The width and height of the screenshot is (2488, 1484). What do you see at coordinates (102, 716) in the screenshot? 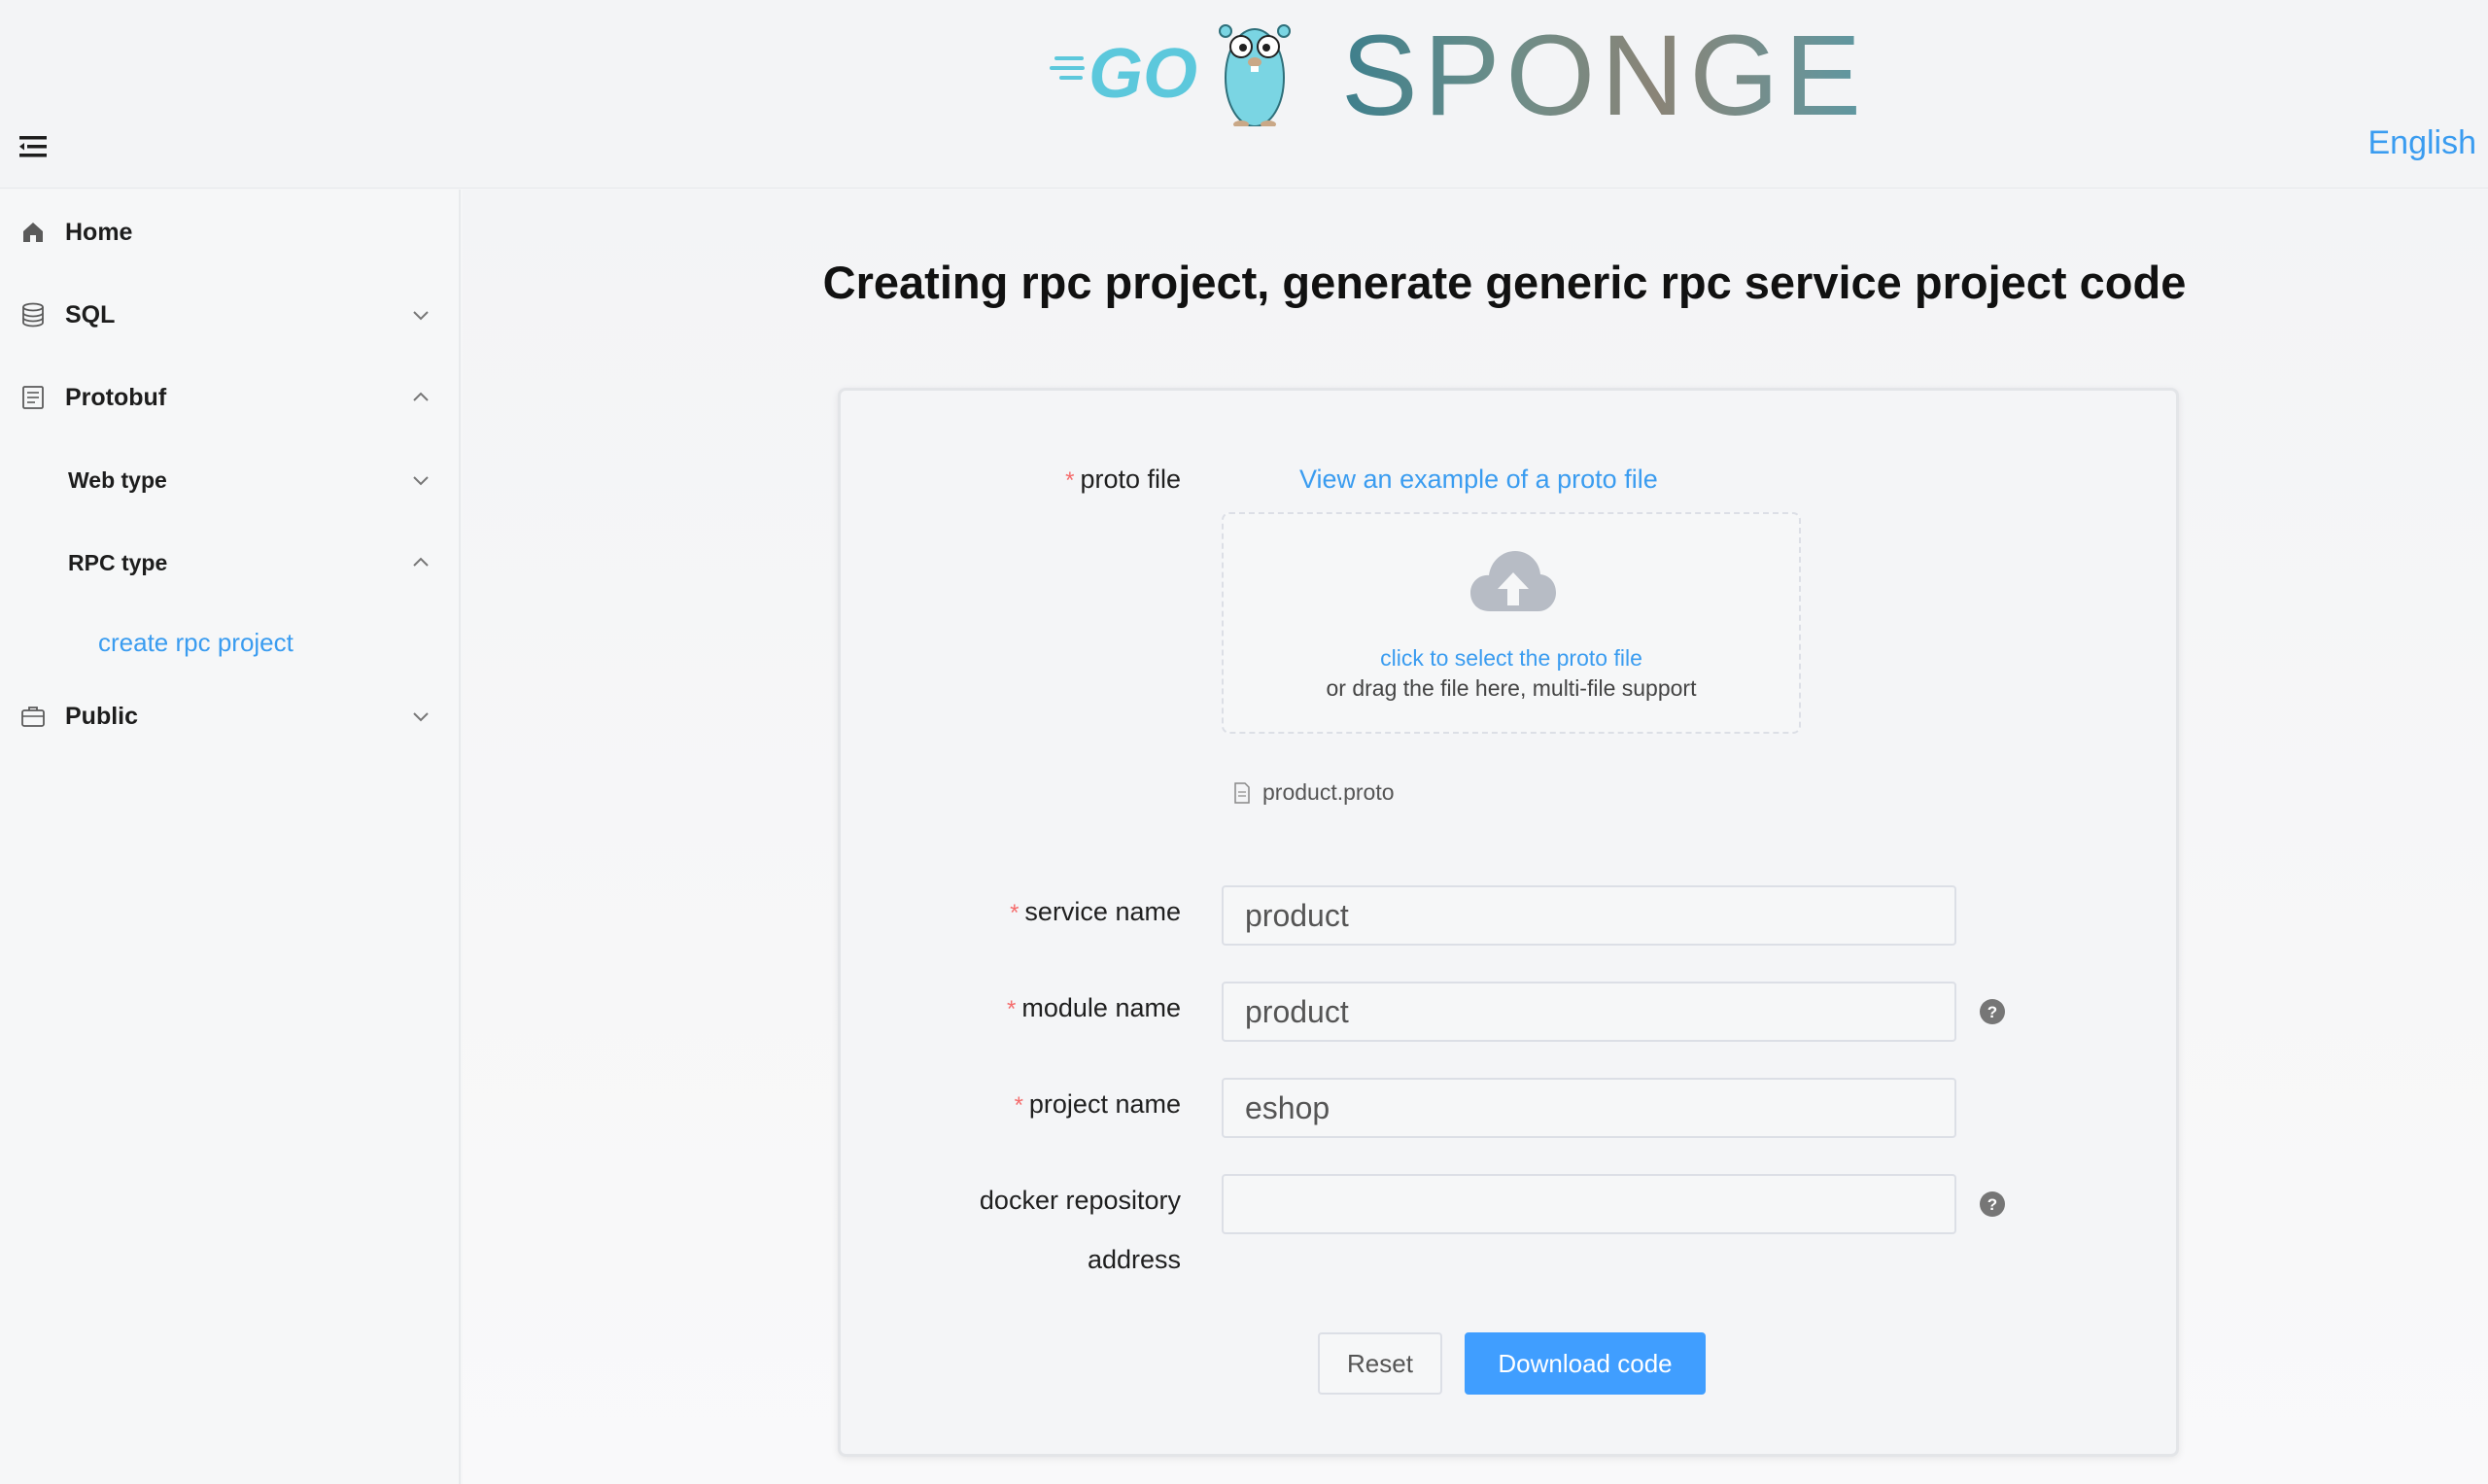
I see `sidebar-item-label: Public` at bounding box center [102, 716].